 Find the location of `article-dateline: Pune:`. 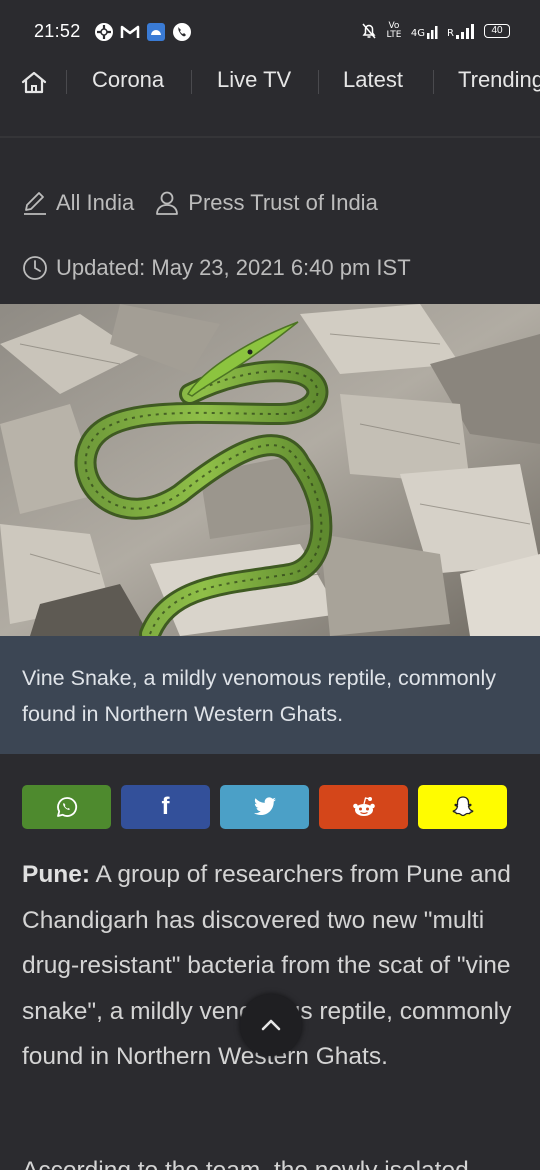

article-dateline: Pune: is located at coordinates (56, 874).